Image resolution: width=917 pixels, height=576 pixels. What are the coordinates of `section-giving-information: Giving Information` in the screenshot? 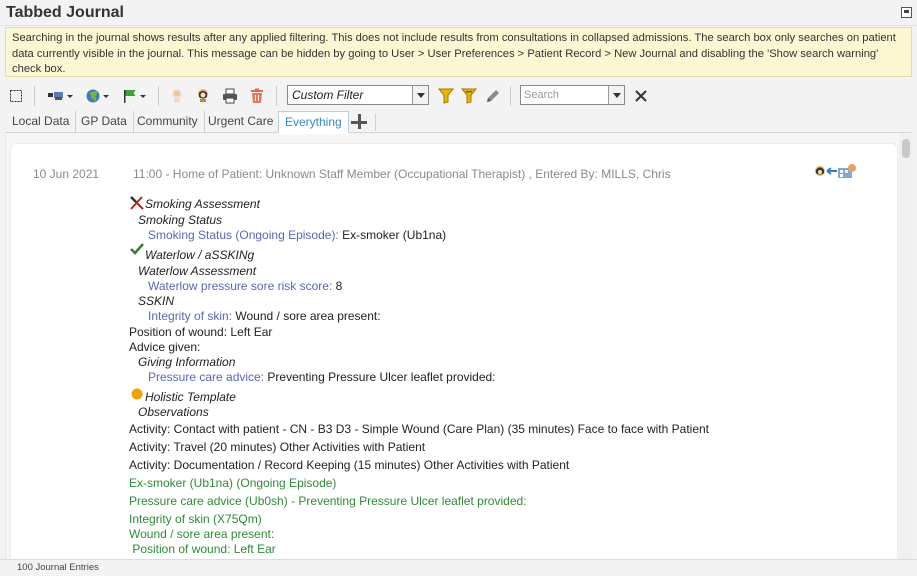 It's located at (187, 362).